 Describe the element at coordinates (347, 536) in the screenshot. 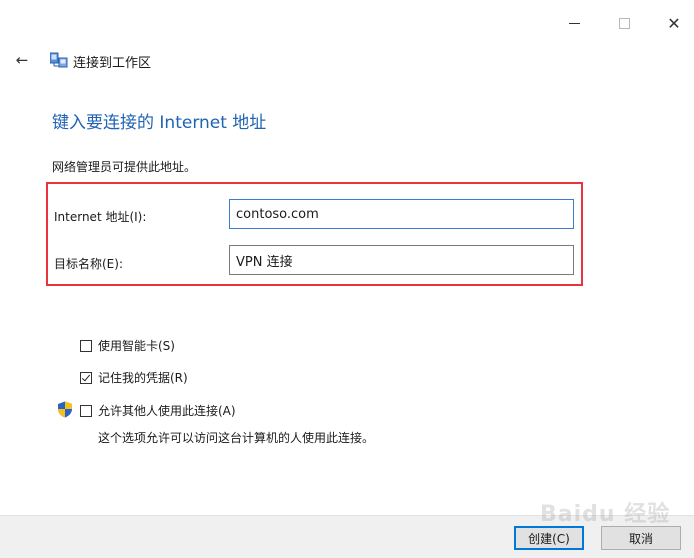

I see `dialog-footer` at that location.